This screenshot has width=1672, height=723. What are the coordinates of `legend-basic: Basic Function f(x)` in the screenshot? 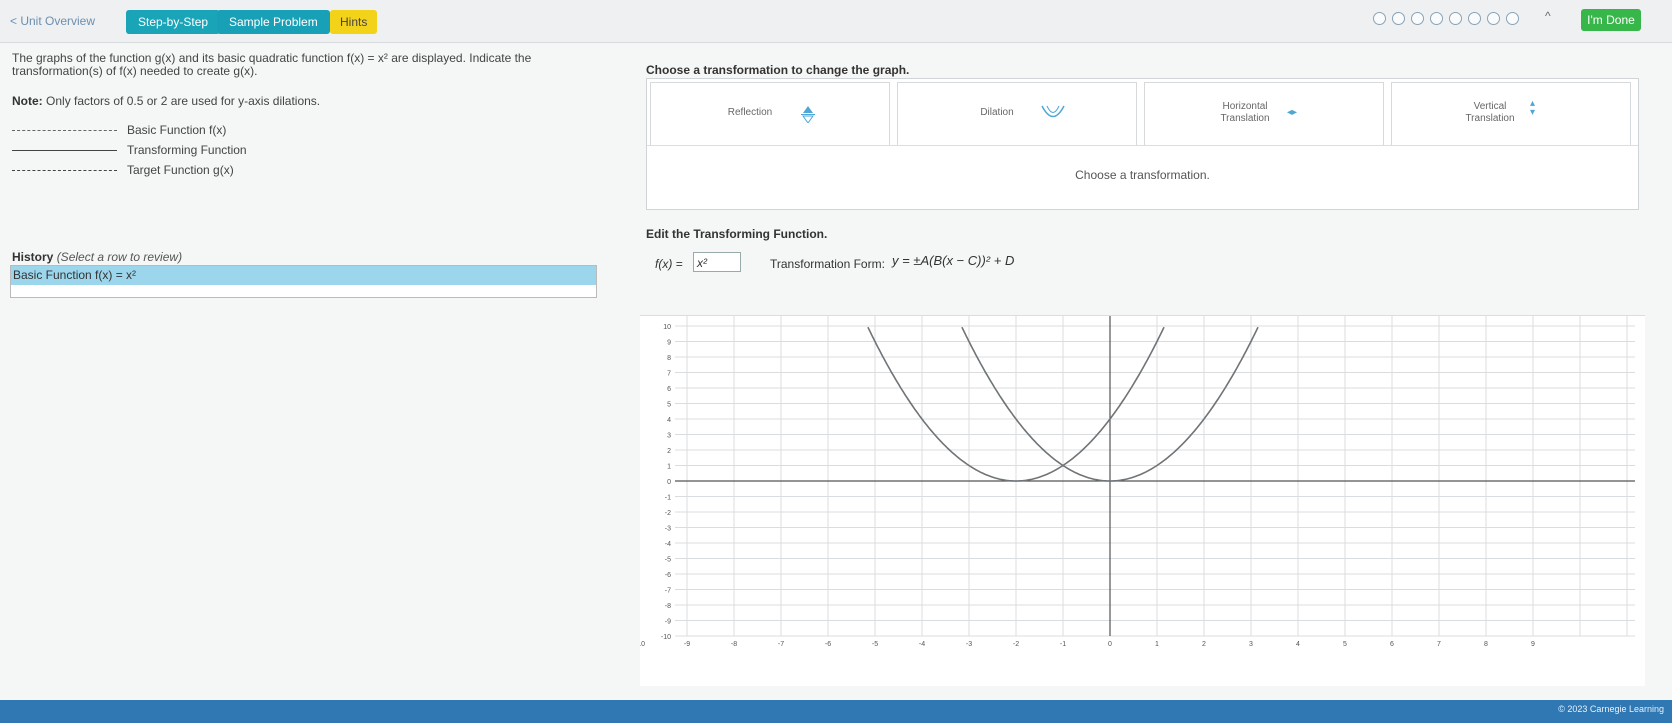 It's located at (129, 130).